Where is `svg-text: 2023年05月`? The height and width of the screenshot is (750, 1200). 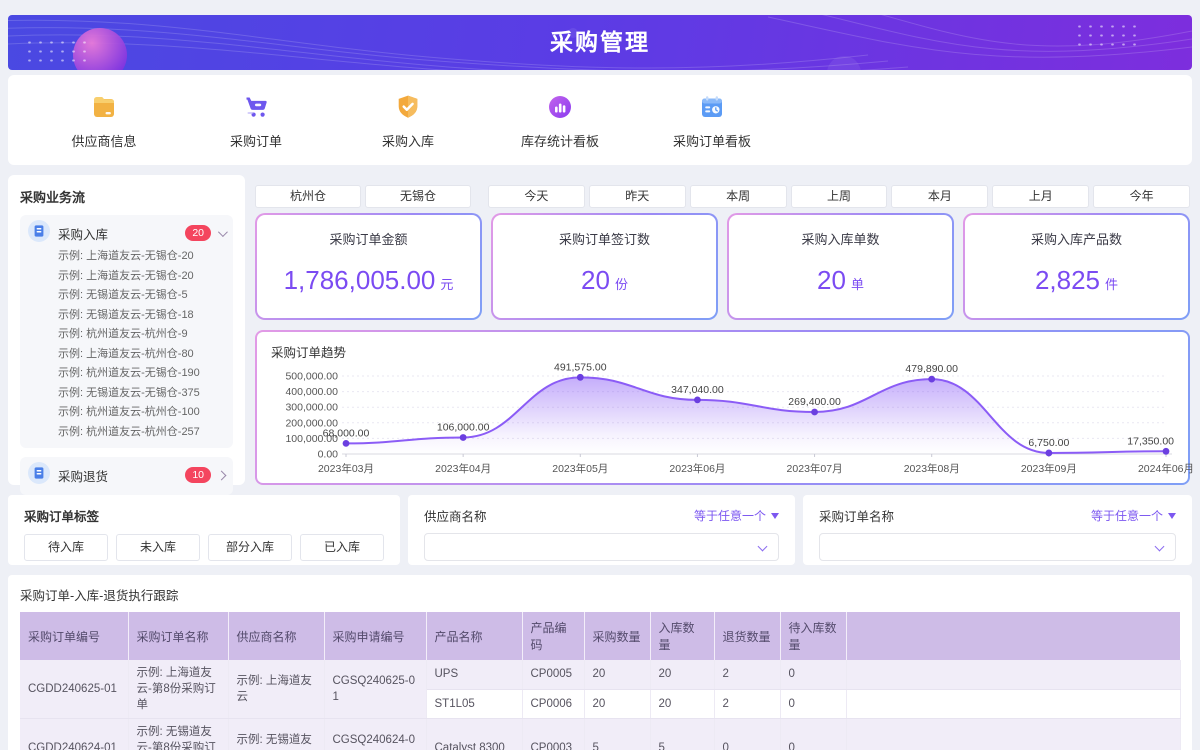 svg-text: 2023年05月 is located at coordinates (580, 468).